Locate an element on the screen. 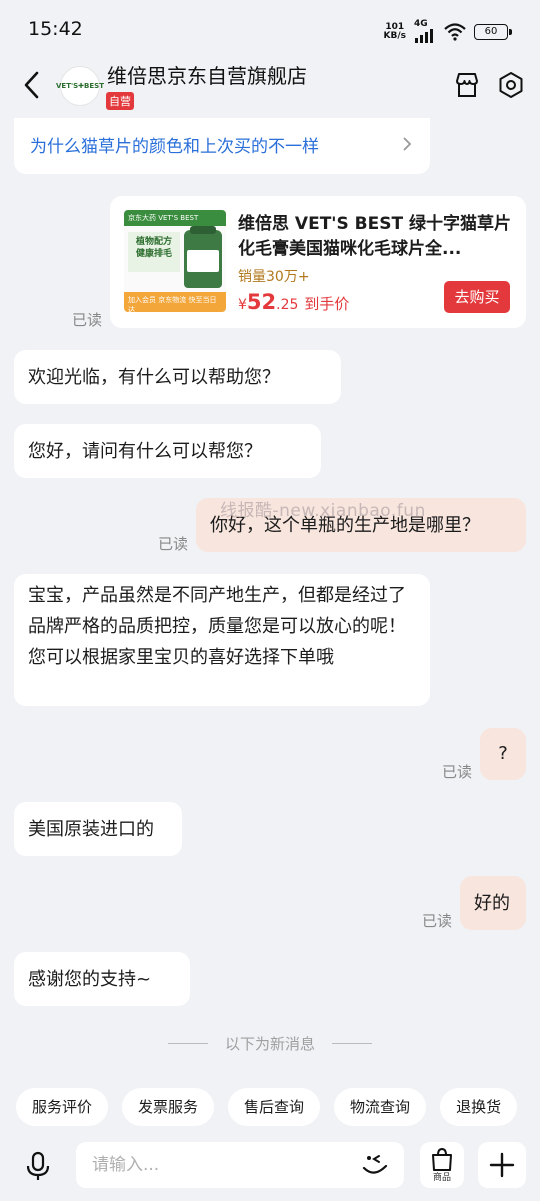 The height and width of the screenshot is (1201, 540). store-icon is located at coordinates (467, 85).